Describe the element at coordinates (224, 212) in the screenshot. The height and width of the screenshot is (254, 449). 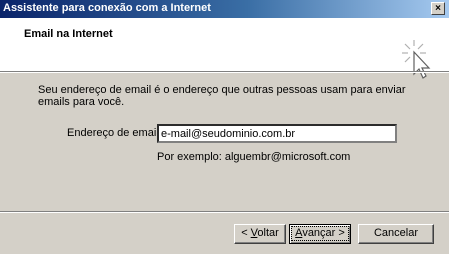
I see `footer-separator` at that location.